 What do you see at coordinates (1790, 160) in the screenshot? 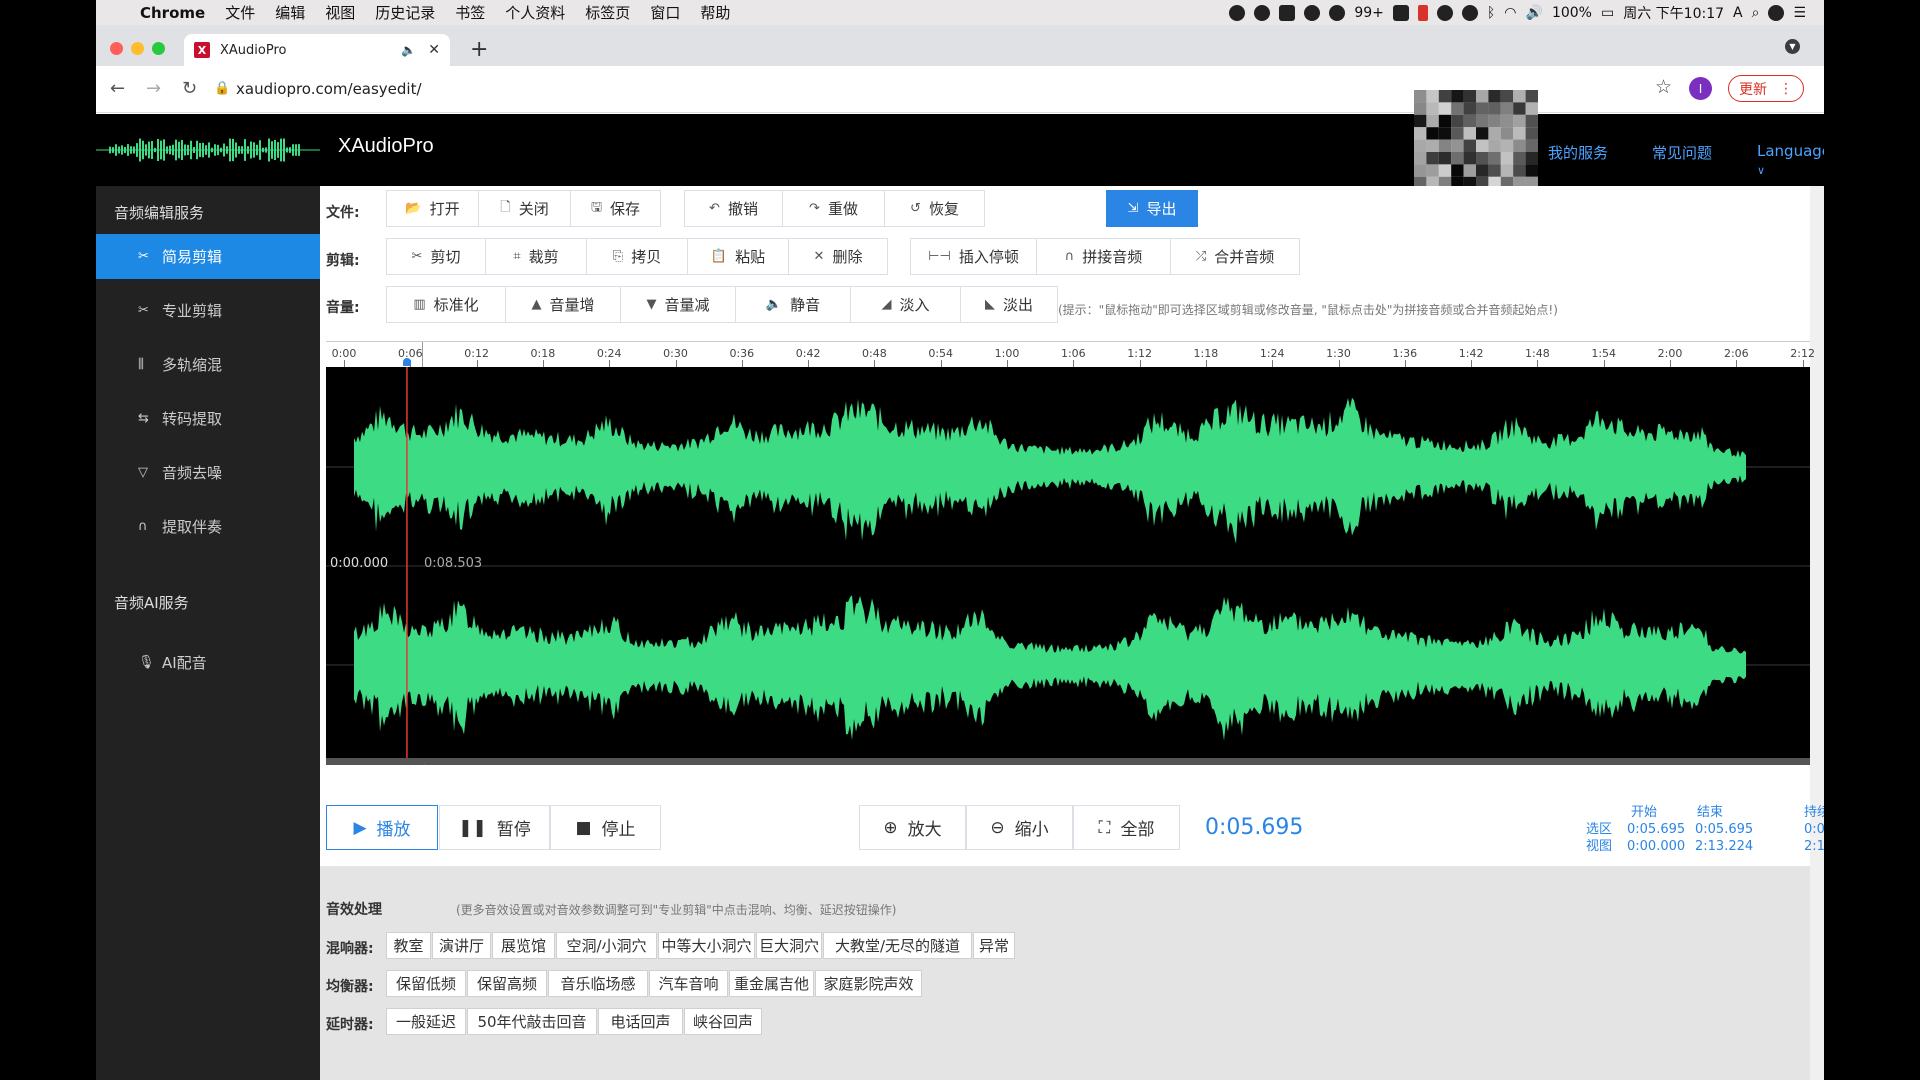
I see `language-link: Language ∨` at bounding box center [1790, 160].